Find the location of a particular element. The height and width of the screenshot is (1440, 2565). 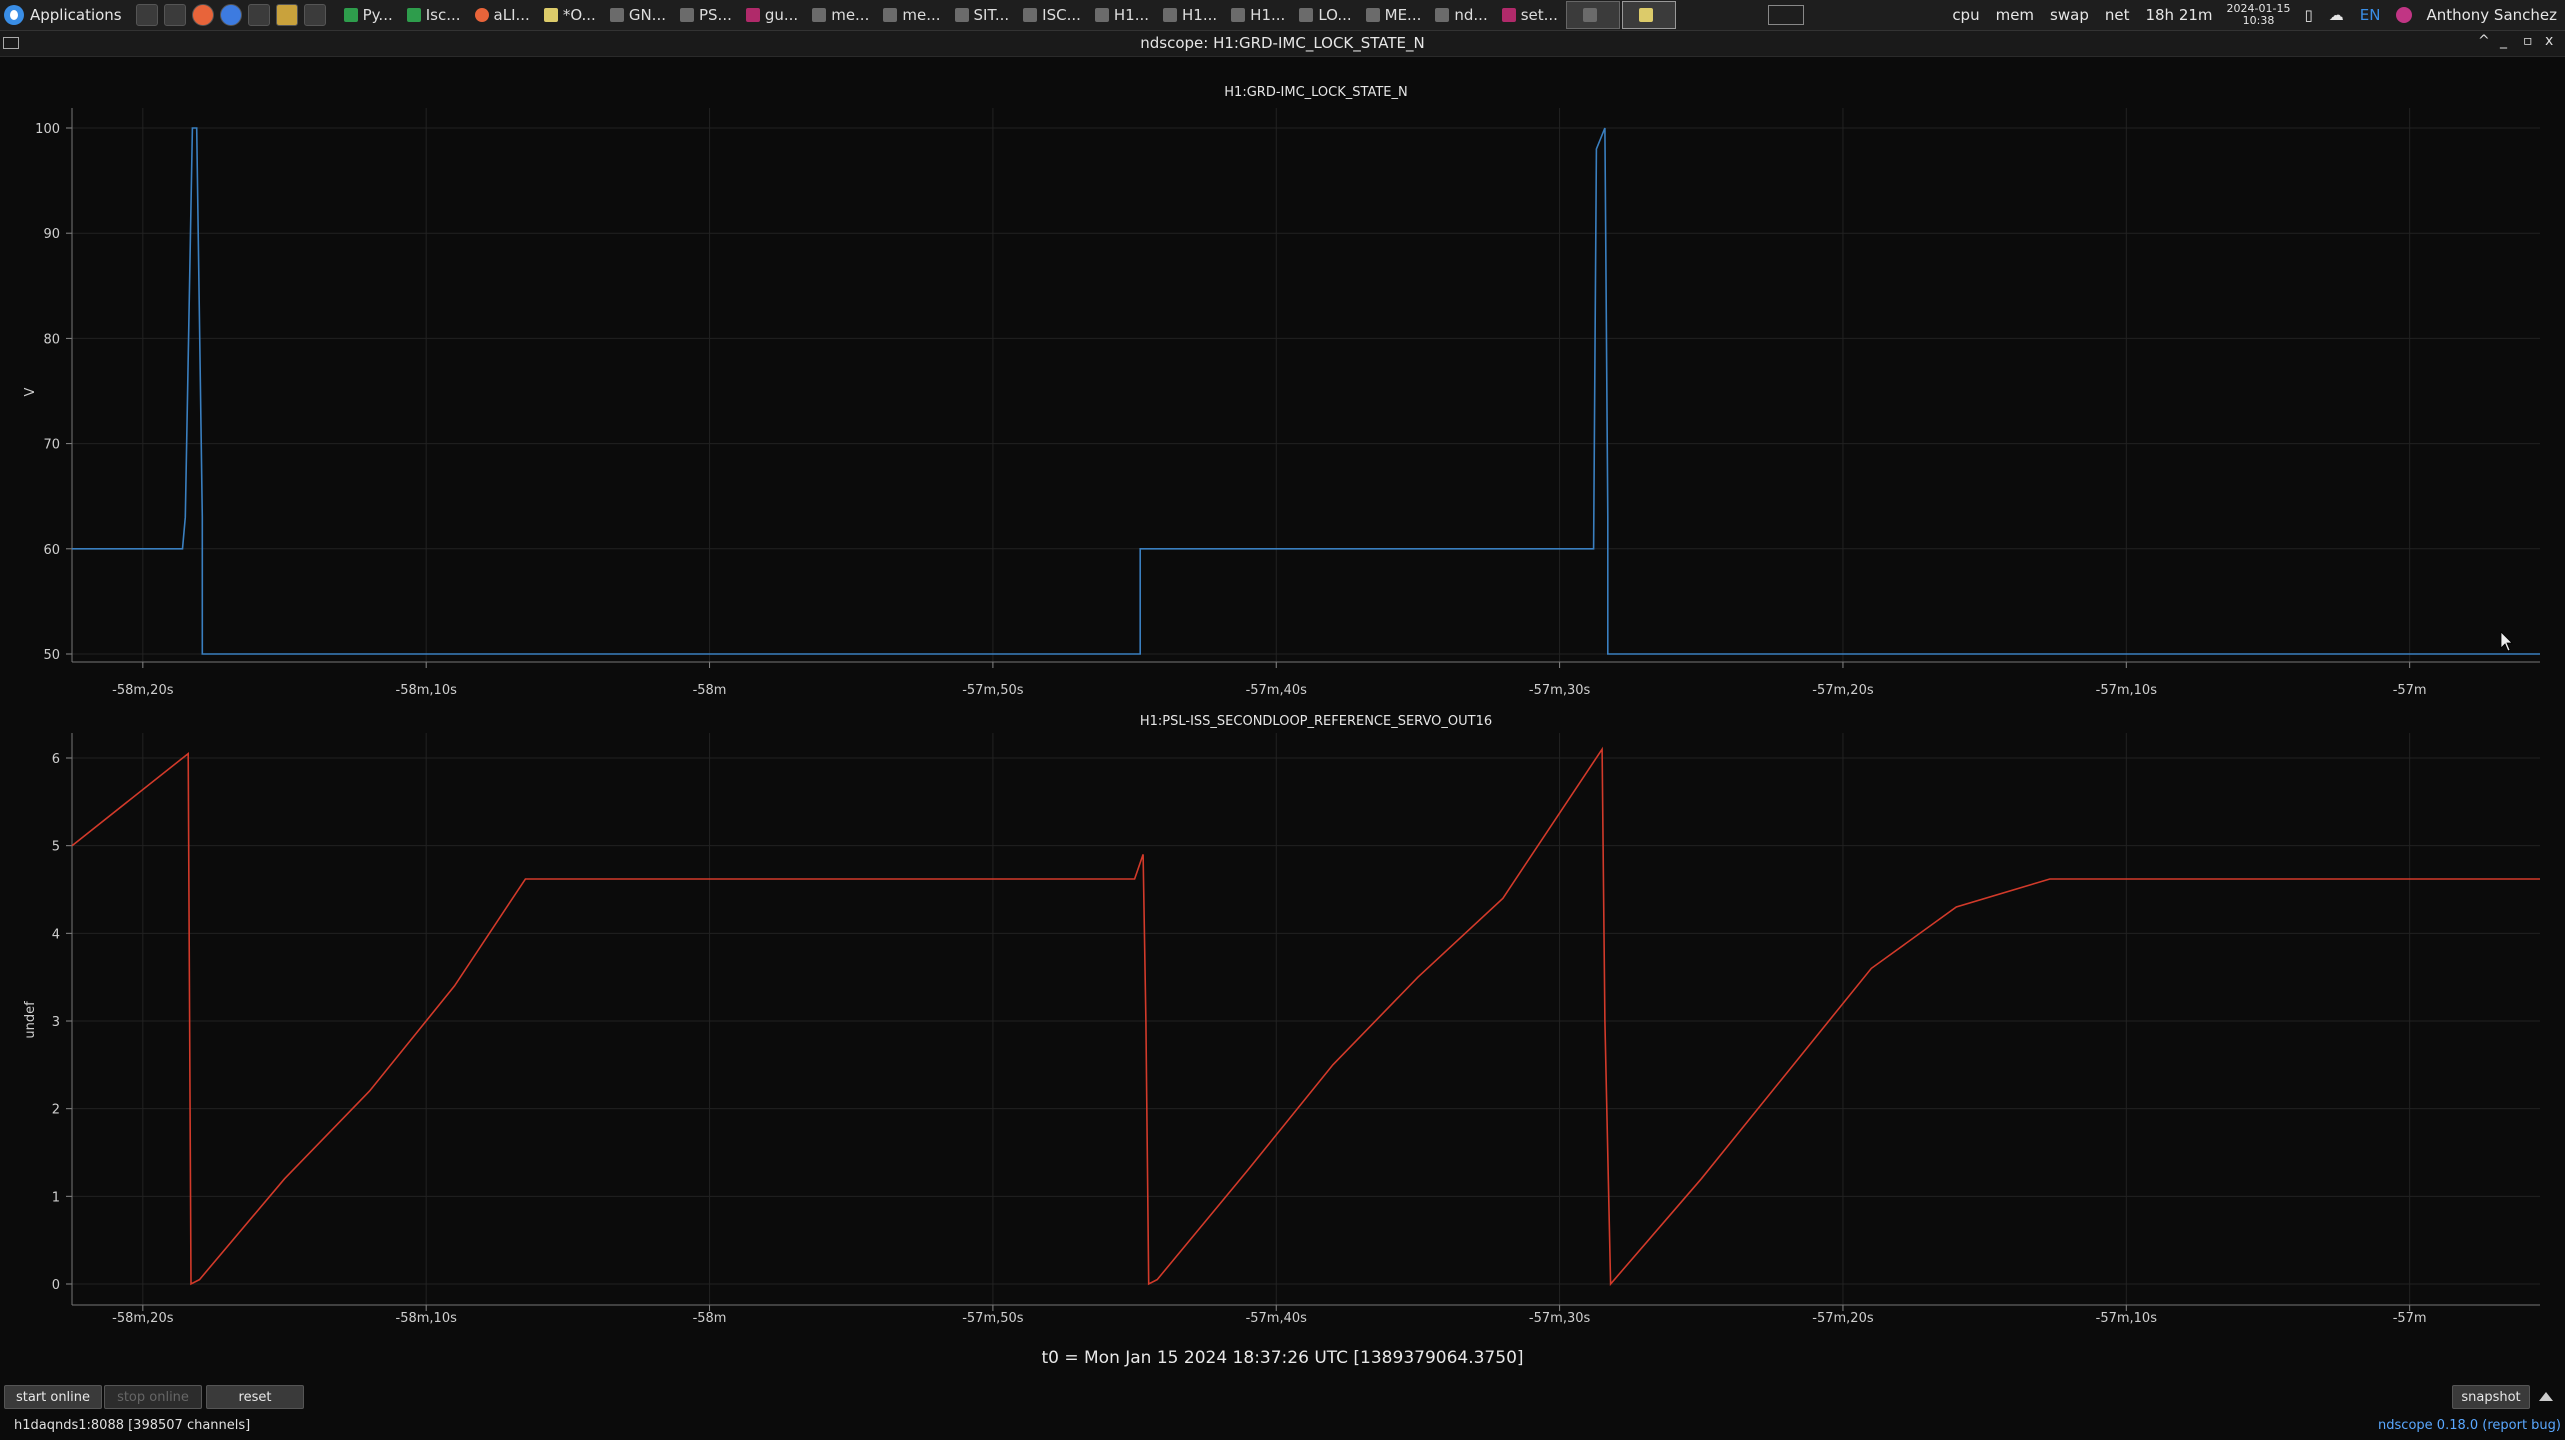

y-axis-label: V is located at coordinates (30, 391).